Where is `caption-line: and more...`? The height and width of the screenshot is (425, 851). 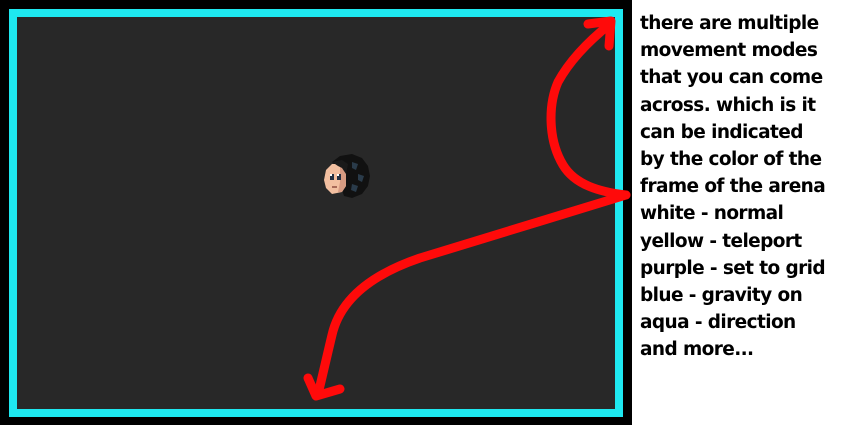
caption-line: and more... is located at coordinates (697, 350).